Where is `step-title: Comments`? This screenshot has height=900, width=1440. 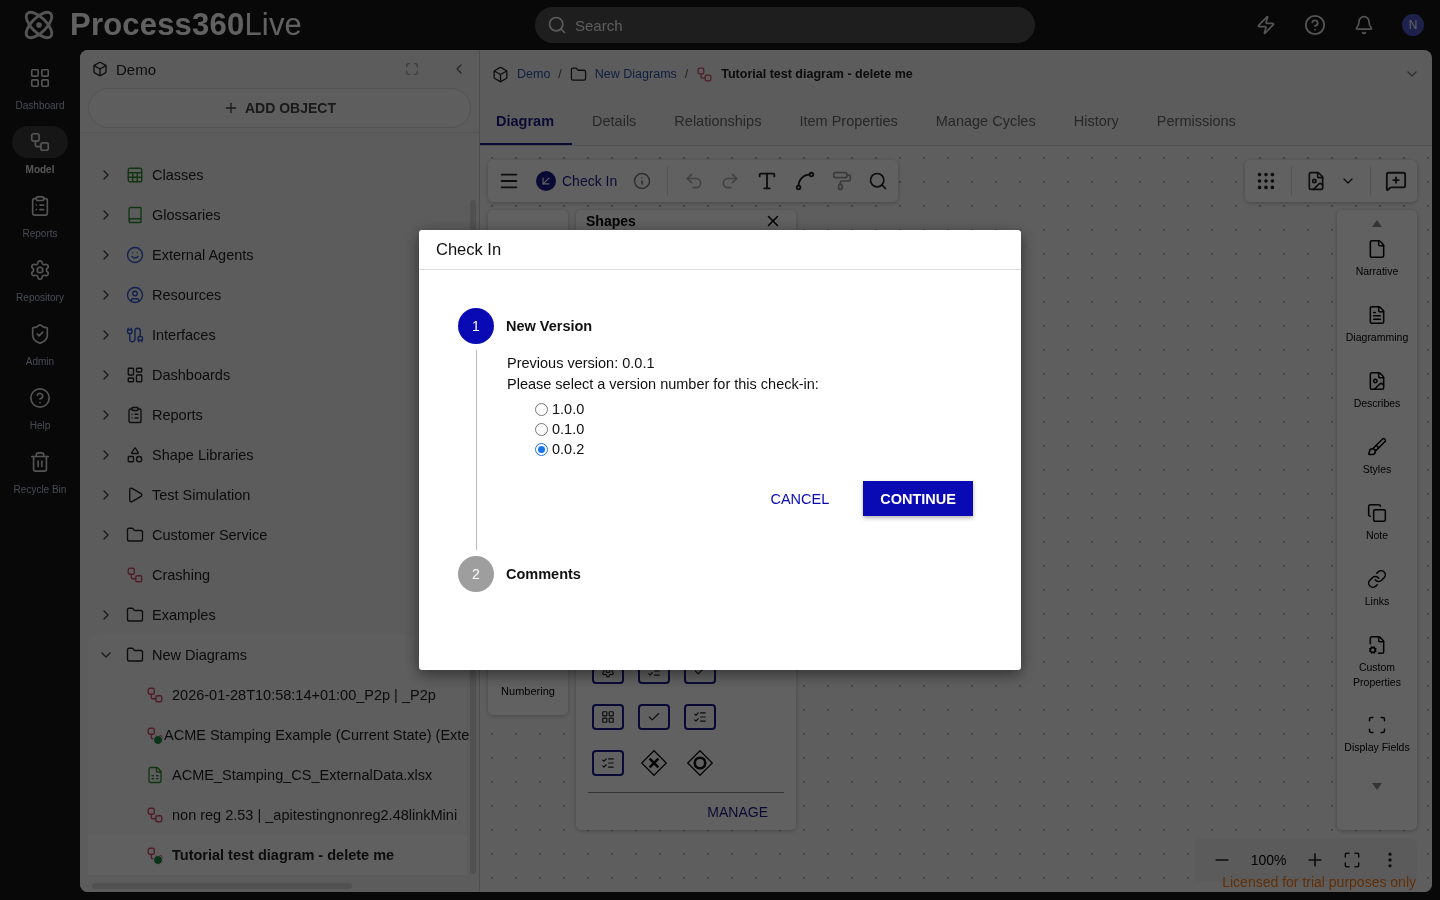 step-title: Comments is located at coordinates (544, 574).